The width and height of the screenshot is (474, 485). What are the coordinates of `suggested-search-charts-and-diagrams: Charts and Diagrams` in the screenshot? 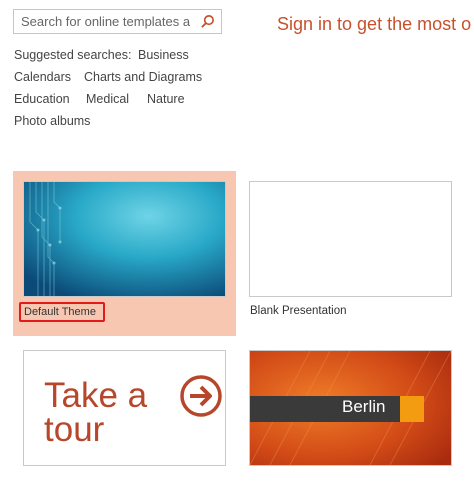 It's located at (143, 77).